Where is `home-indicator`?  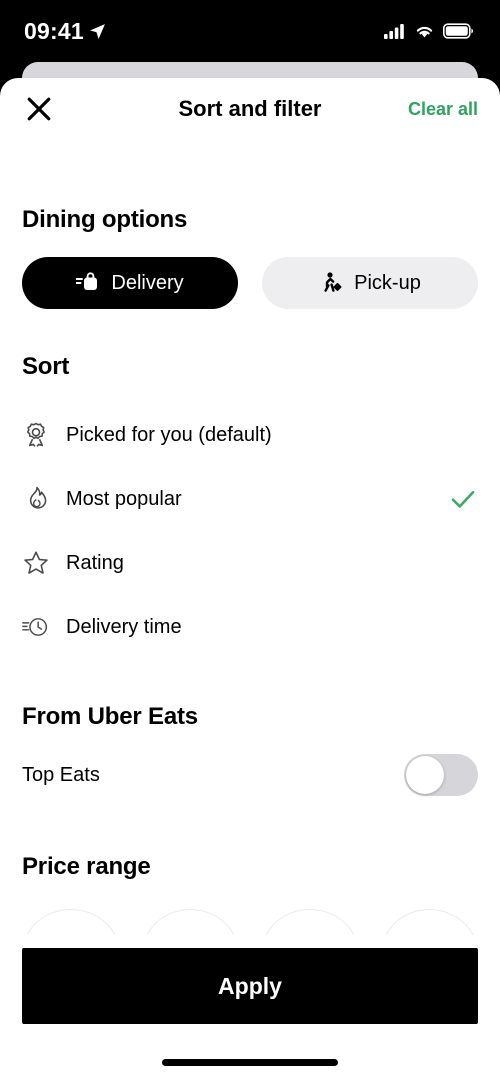 home-indicator is located at coordinates (250, 1062).